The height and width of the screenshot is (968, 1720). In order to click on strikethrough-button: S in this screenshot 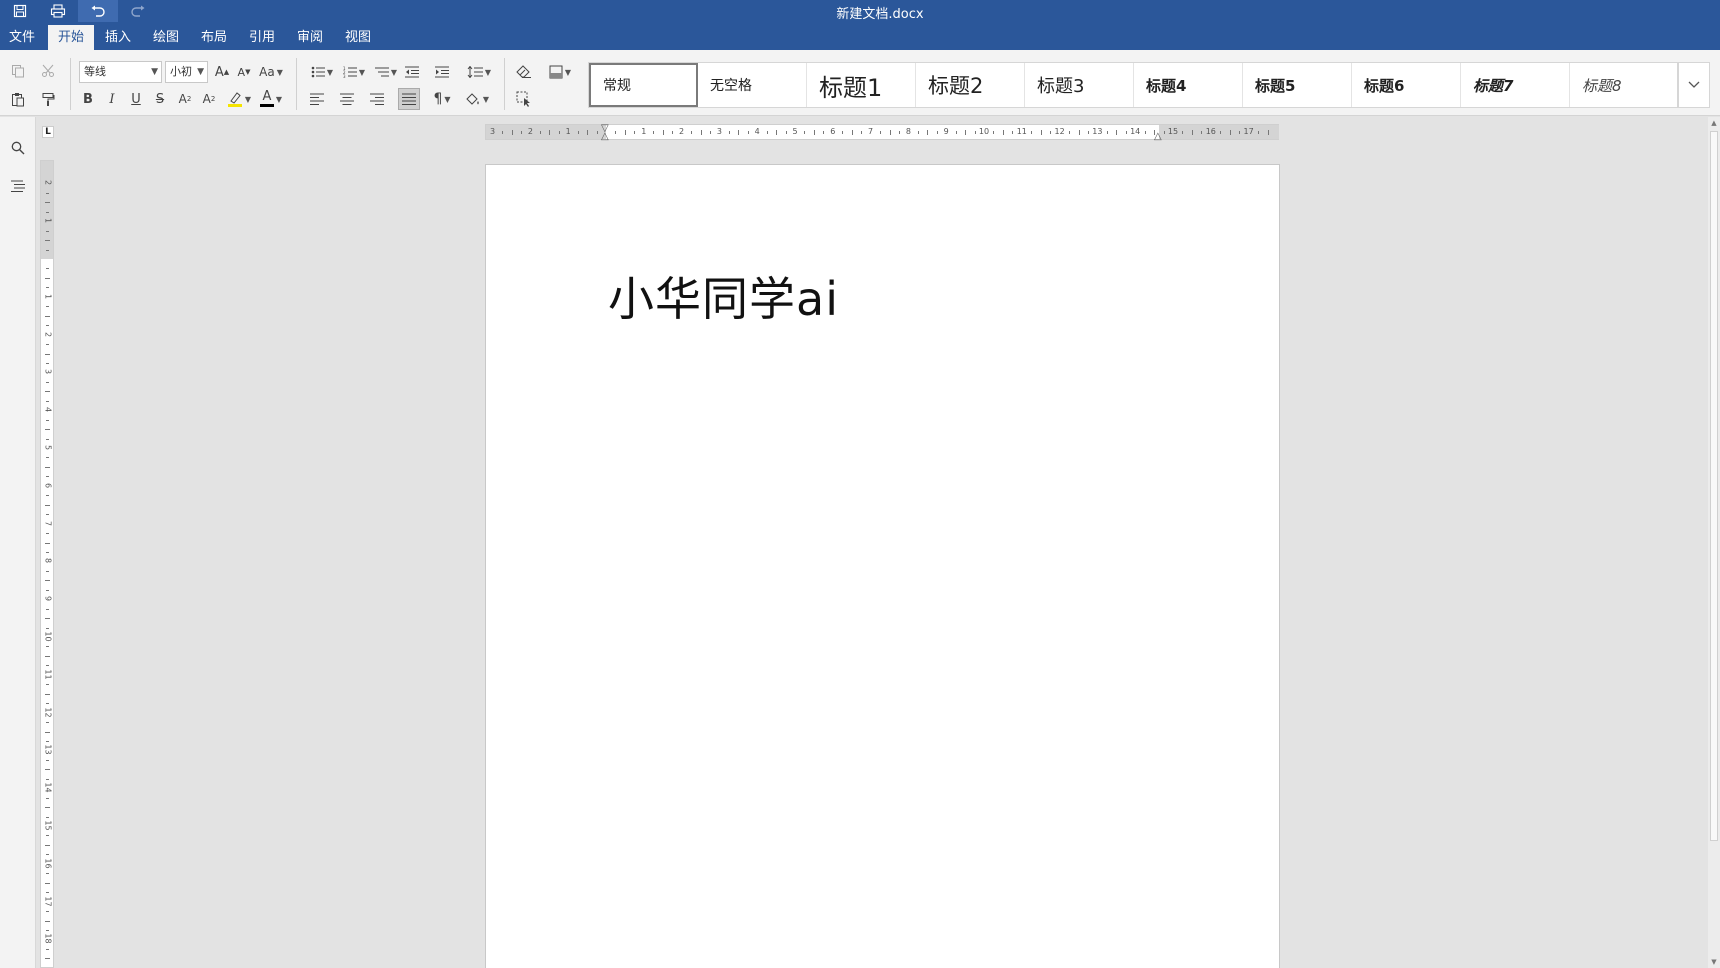, I will do `click(160, 99)`.